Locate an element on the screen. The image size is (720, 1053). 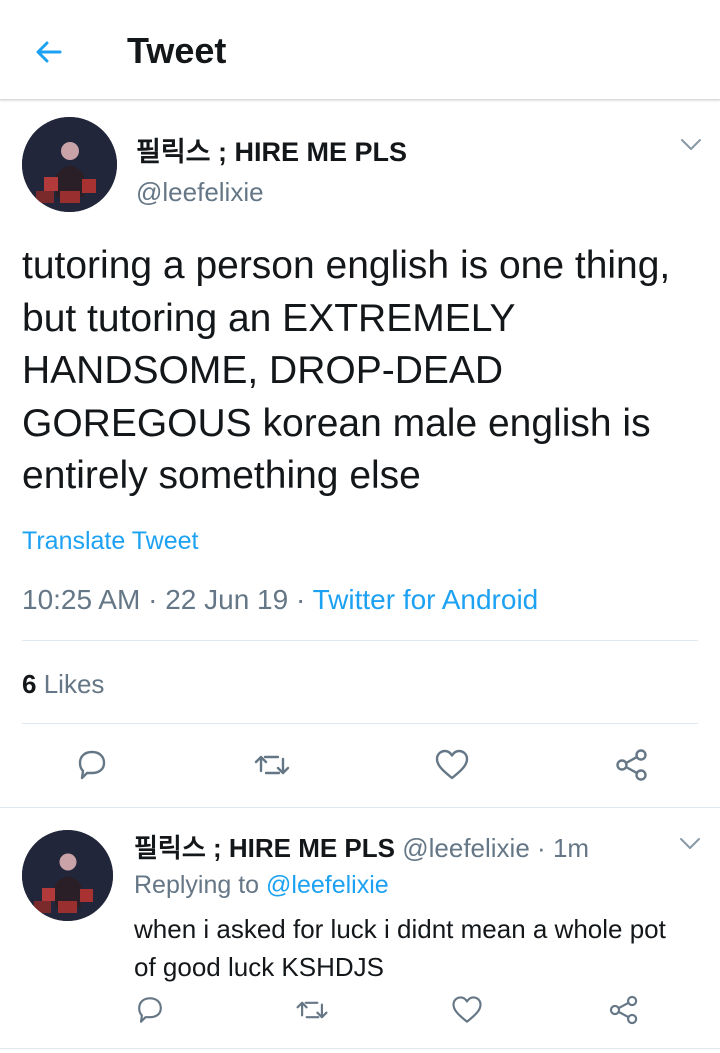
page-title: Tweet is located at coordinates (177, 50).